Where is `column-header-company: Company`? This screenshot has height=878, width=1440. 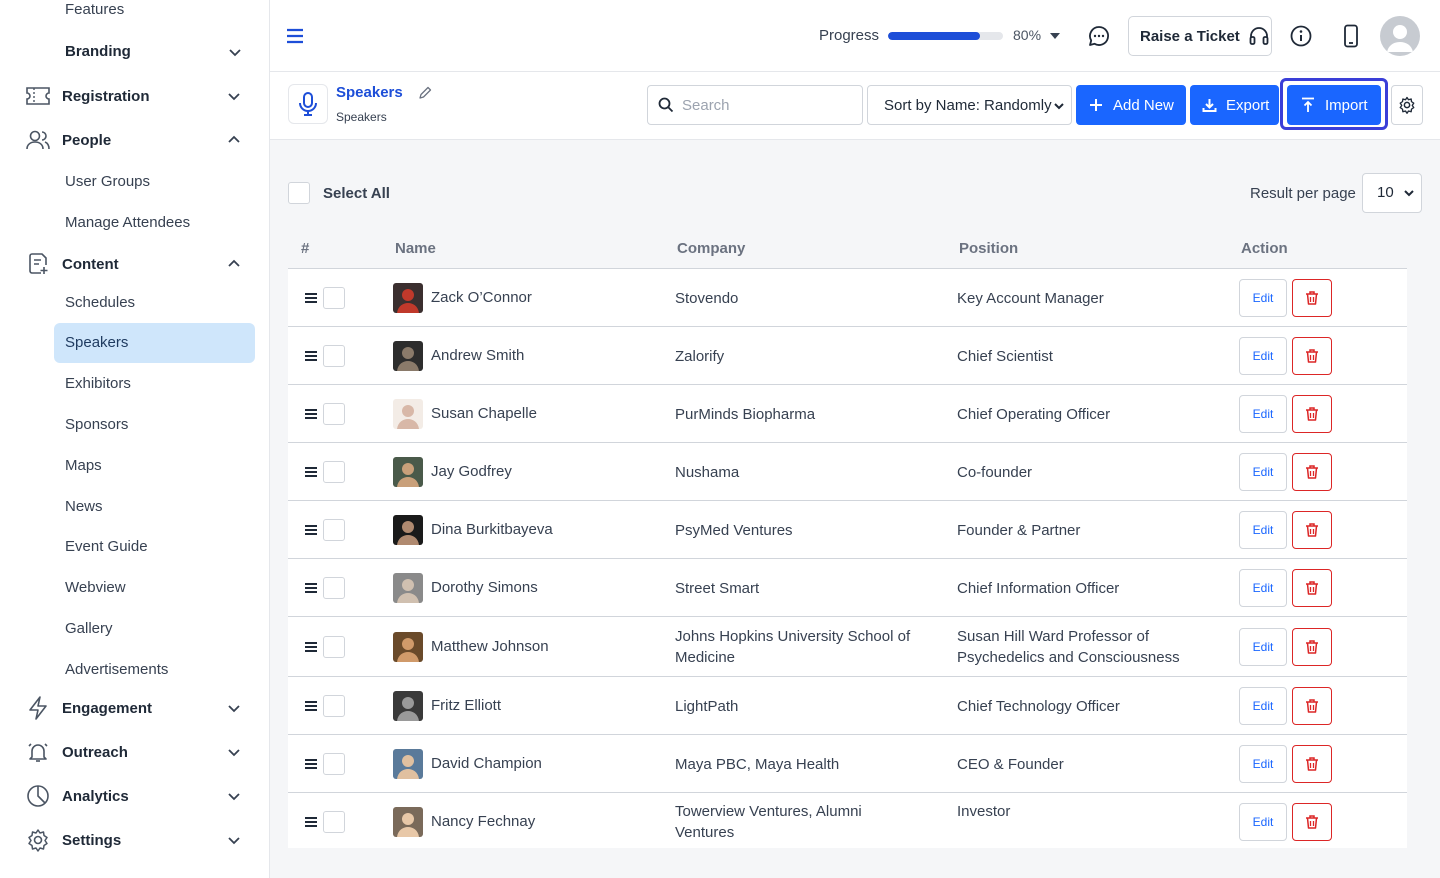
column-header-company: Company is located at coordinates (711, 248).